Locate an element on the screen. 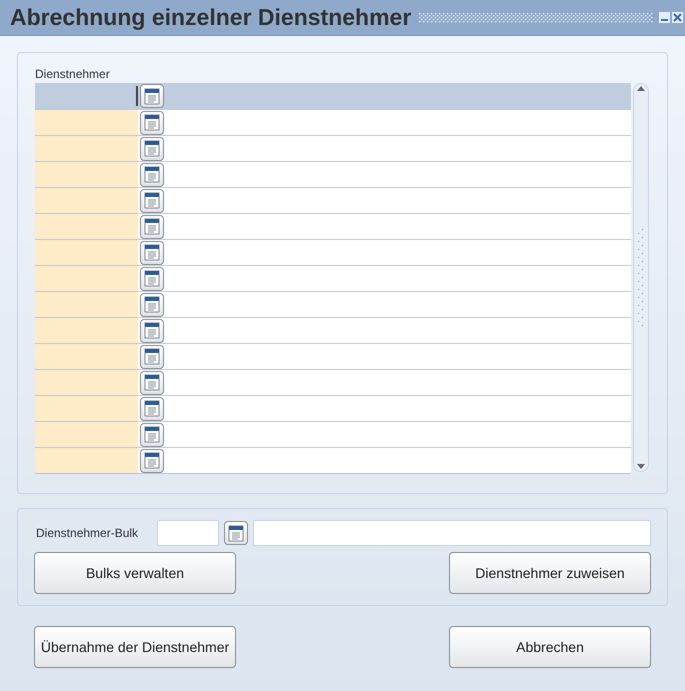 This screenshot has width=685, height=691. close-button is located at coordinates (677, 17).